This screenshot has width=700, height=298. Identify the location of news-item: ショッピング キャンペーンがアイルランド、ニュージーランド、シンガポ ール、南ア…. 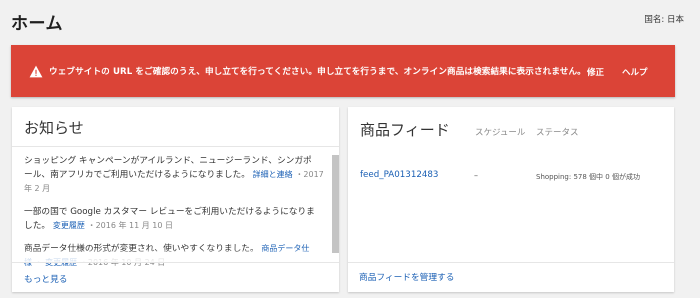
(181, 175).